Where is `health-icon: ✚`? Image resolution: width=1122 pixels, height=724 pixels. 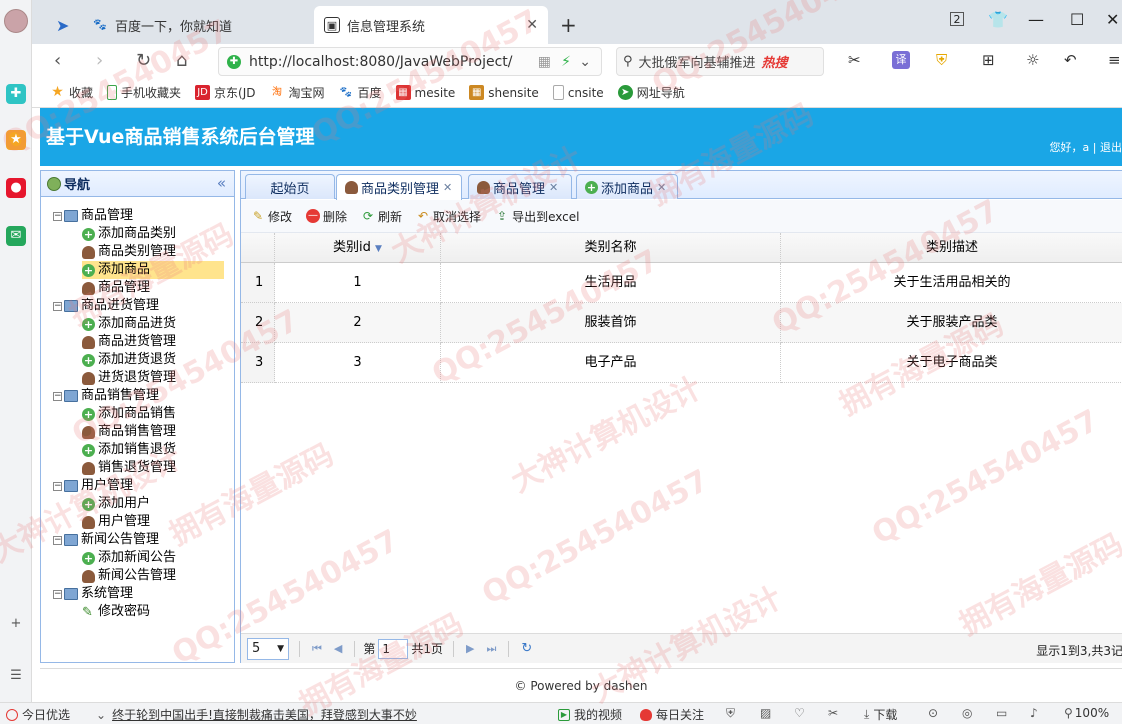 health-icon: ✚ is located at coordinates (16, 94).